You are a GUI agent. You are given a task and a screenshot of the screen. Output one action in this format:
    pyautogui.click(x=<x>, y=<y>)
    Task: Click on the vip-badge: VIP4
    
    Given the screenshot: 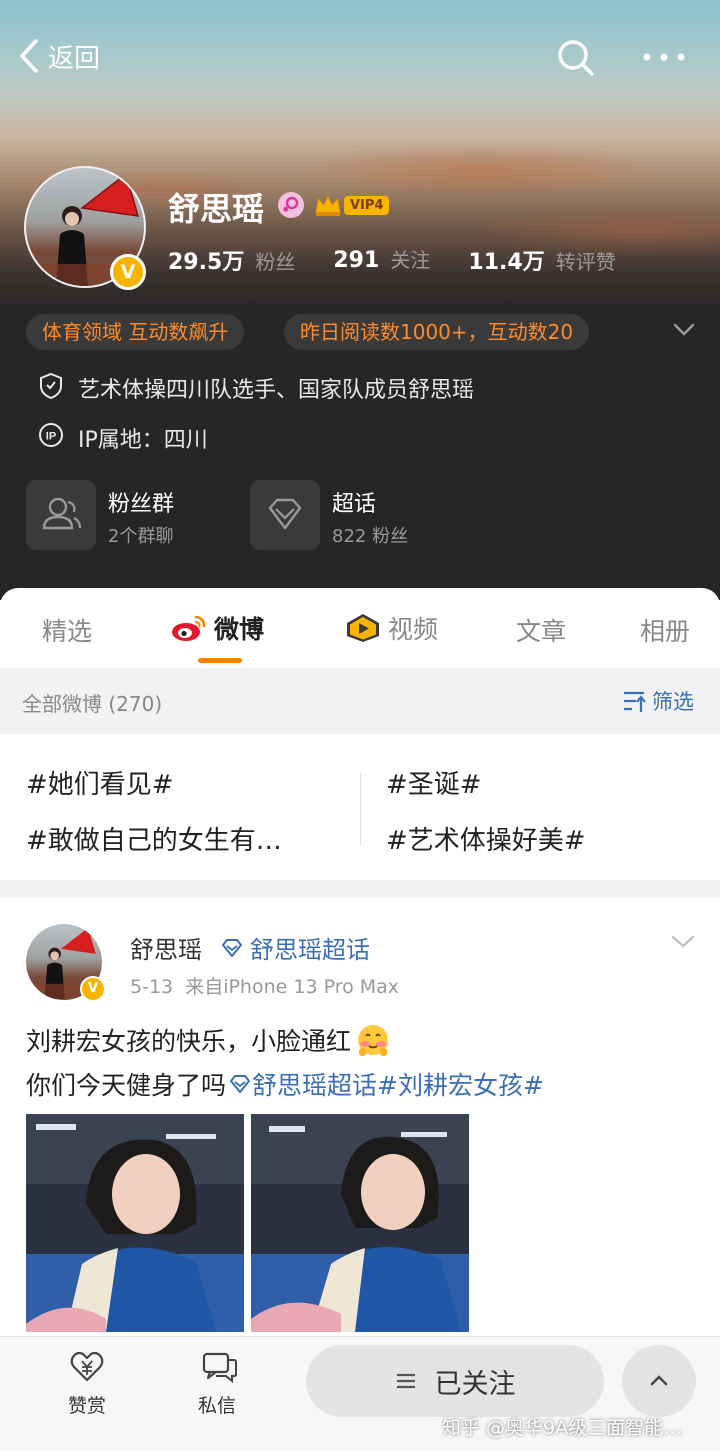 What is the action you would take?
    pyautogui.click(x=352, y=205)
    